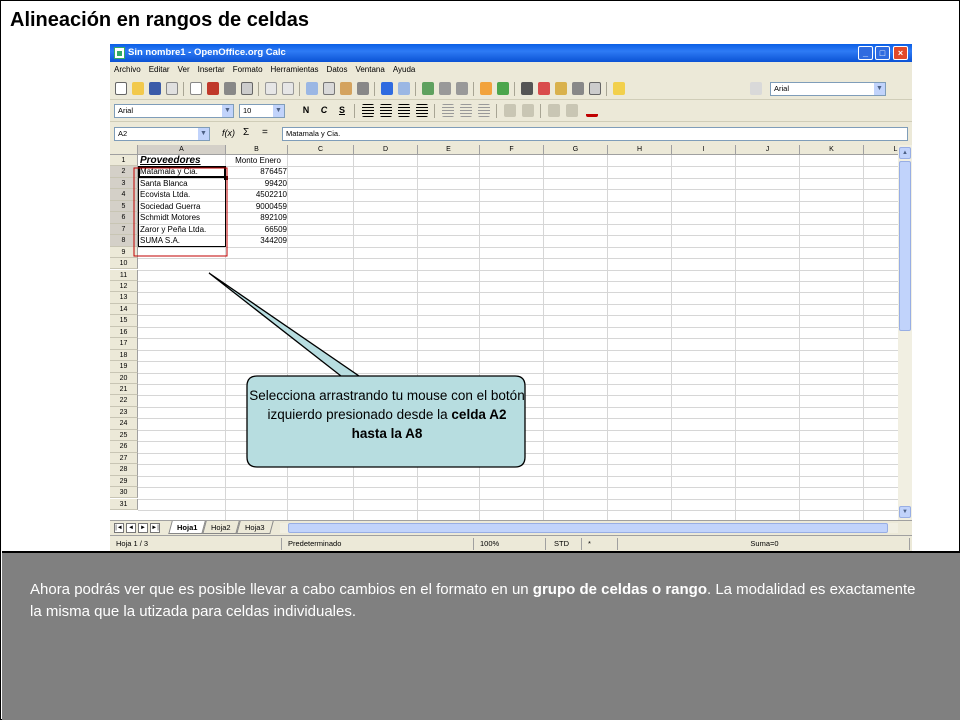 This screenshot has width=960, height=721. I want to click on font-size-combo: 10 ▼, so click(262, 111).